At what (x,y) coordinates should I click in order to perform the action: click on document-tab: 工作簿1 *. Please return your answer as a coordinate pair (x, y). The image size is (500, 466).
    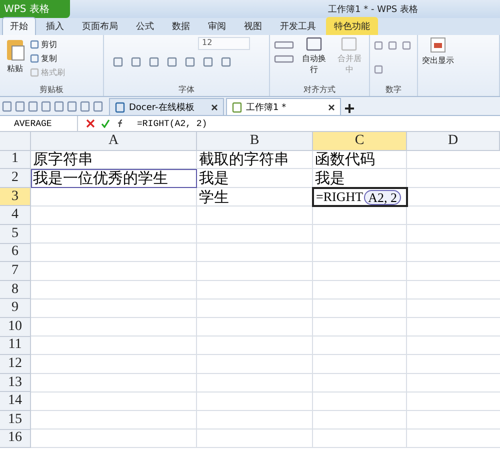
    Looking at the image, I should click on (283, 106).